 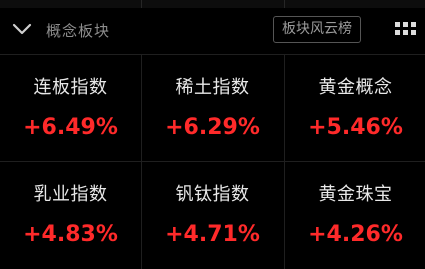 What do you see at coordinates (212, 4) in the screenshot?
I see `top-scroll-band` at bounding box center [212, 4].